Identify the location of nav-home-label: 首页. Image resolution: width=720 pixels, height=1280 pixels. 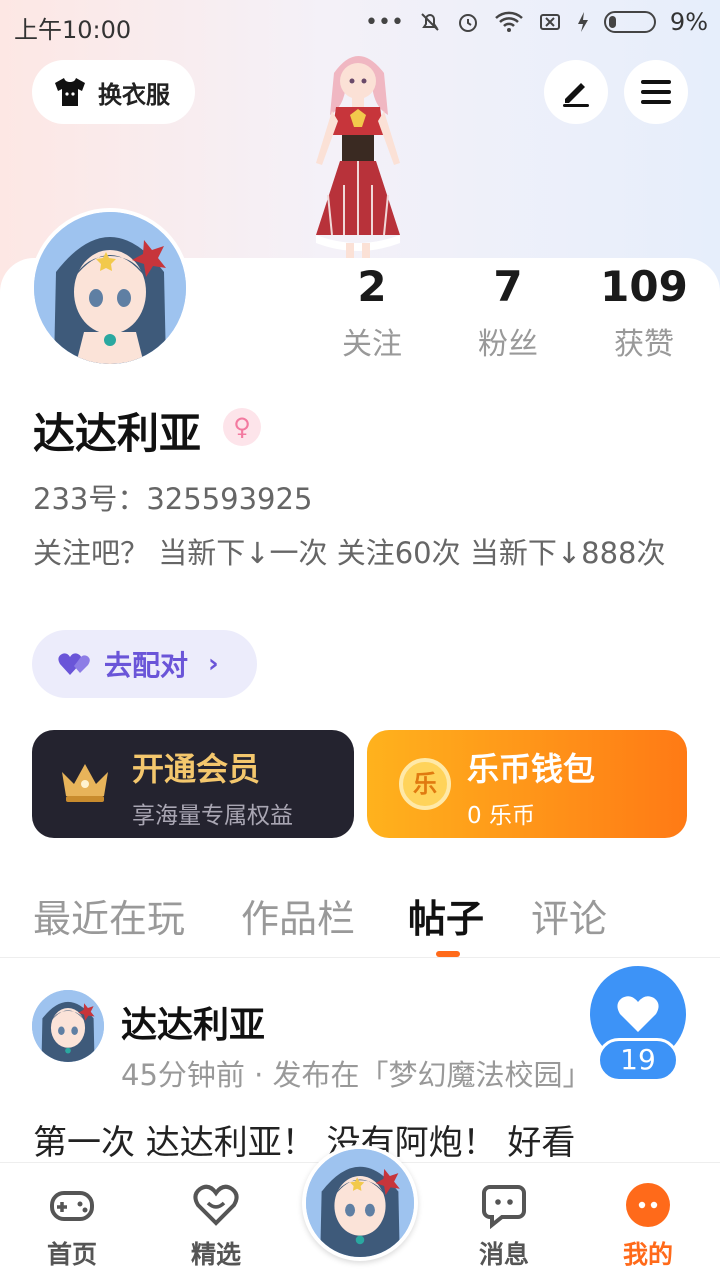
(71, 1254).